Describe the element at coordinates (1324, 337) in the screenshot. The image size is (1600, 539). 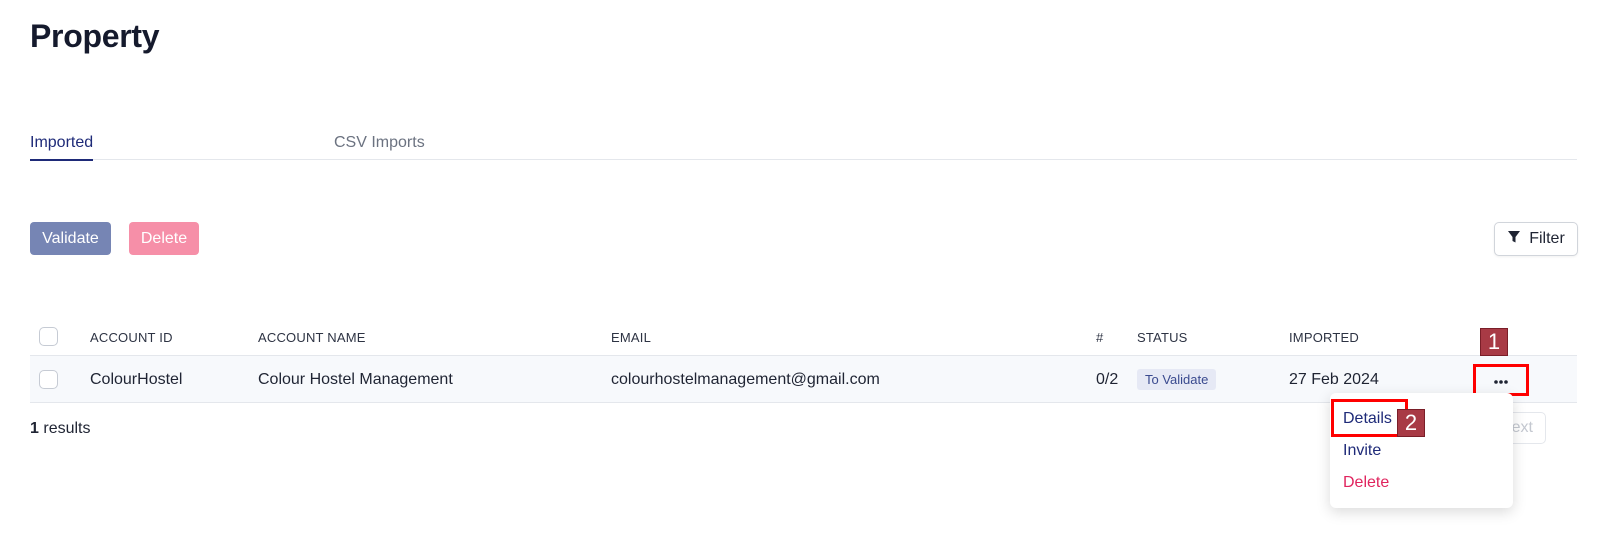
I see `column-header-imported: IMPORTED` at that location.